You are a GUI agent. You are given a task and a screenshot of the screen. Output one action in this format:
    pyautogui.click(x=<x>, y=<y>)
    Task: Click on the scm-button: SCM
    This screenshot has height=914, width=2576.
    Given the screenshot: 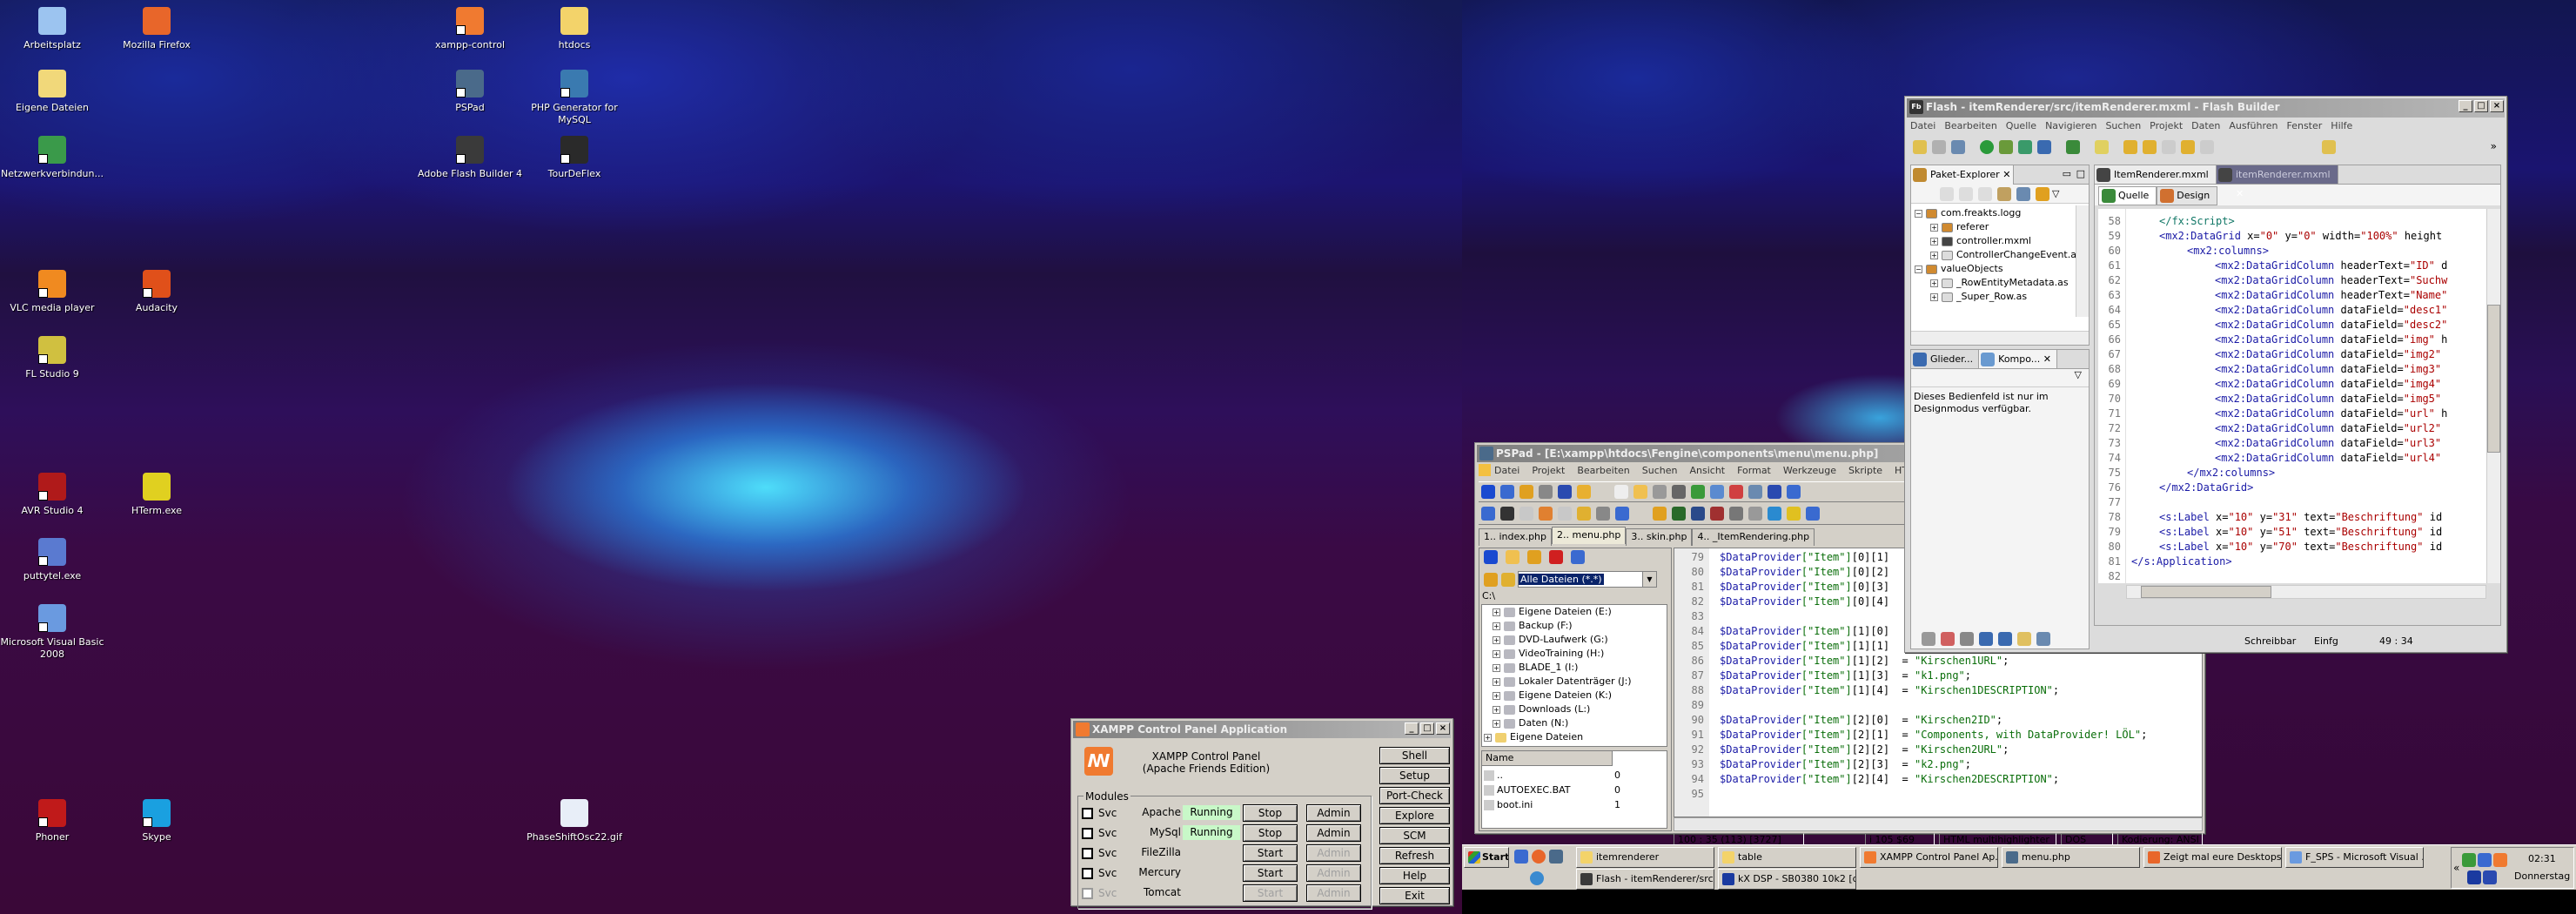 What is the action you would take?
    pyautogui.click(x=1414, y=836)
    